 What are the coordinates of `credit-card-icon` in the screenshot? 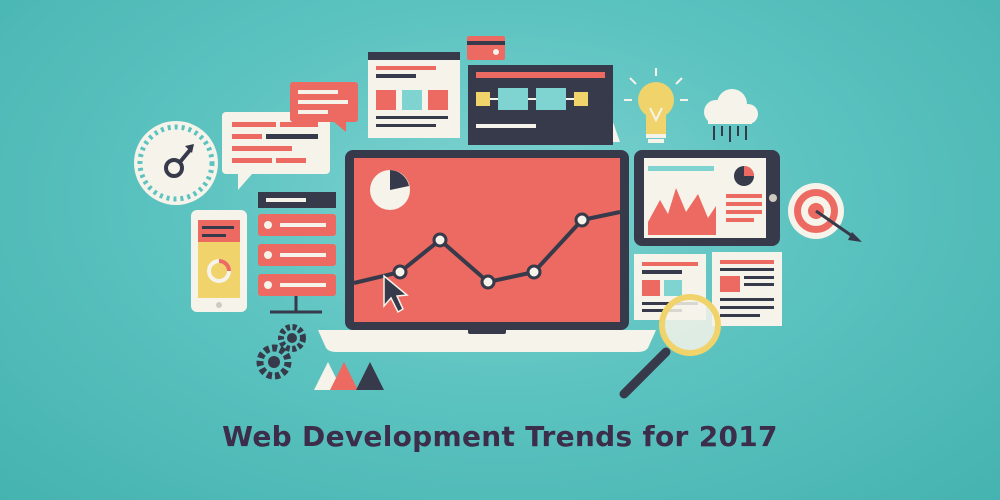 It's located at (486, 48).